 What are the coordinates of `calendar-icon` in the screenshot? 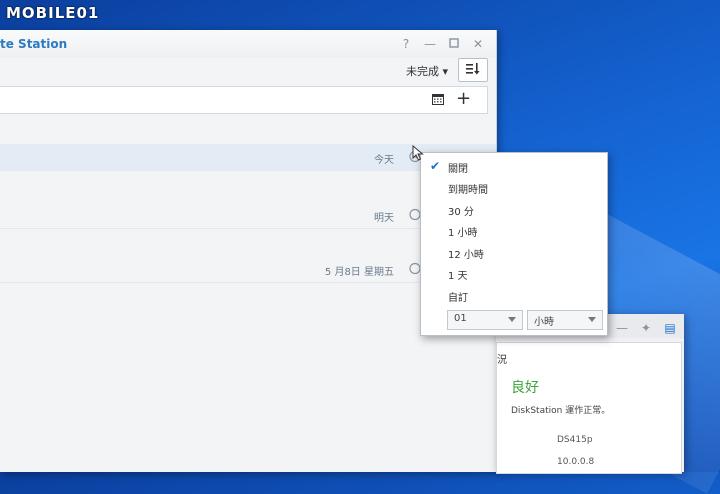 It's located at (438, 99).